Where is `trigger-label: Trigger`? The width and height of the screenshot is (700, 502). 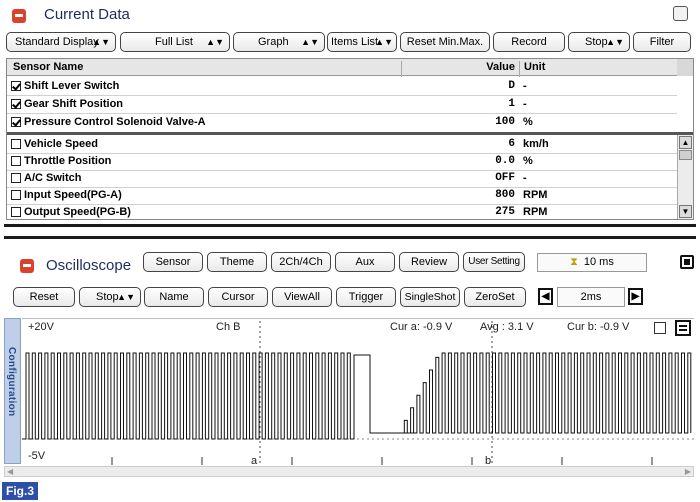
trigger-label: Trigger is located at coordinates (366, 297).